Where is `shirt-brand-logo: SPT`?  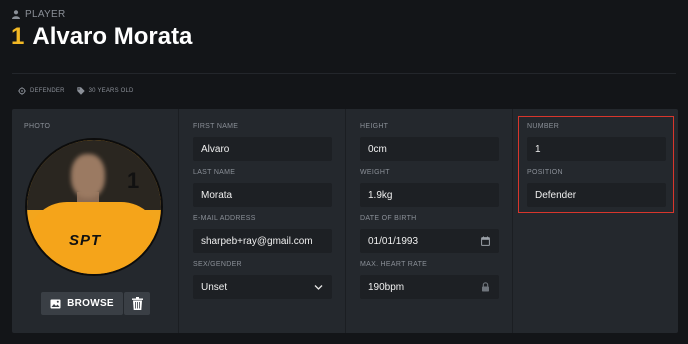
shirt-brand-logo: SPT is located at coordinates (85, 240).